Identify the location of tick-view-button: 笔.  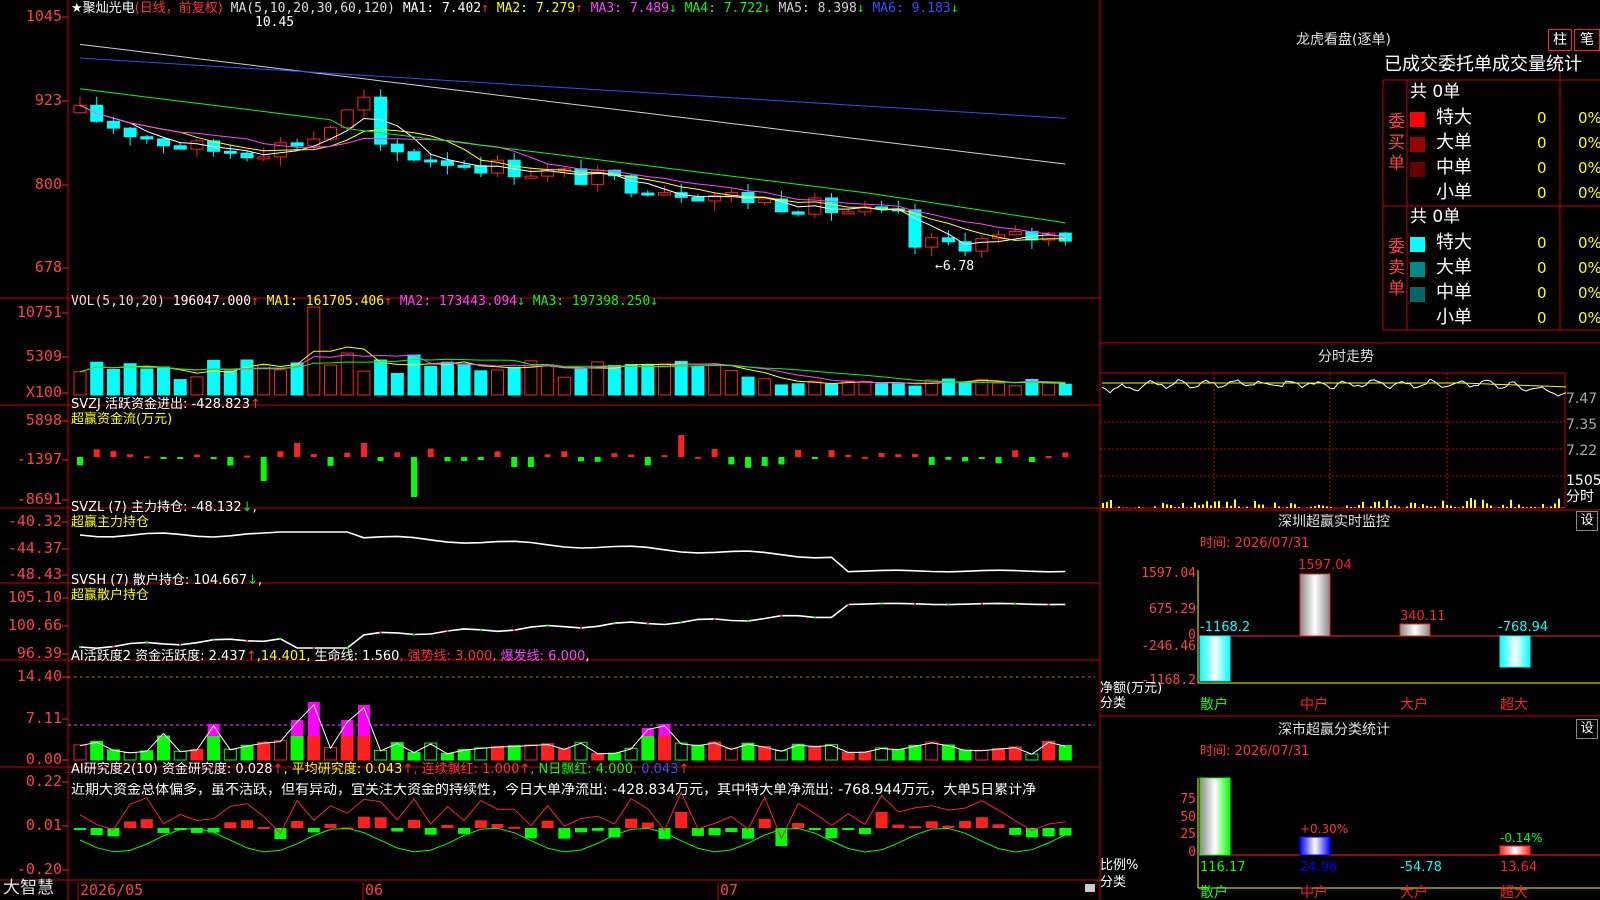
(1587, 40).